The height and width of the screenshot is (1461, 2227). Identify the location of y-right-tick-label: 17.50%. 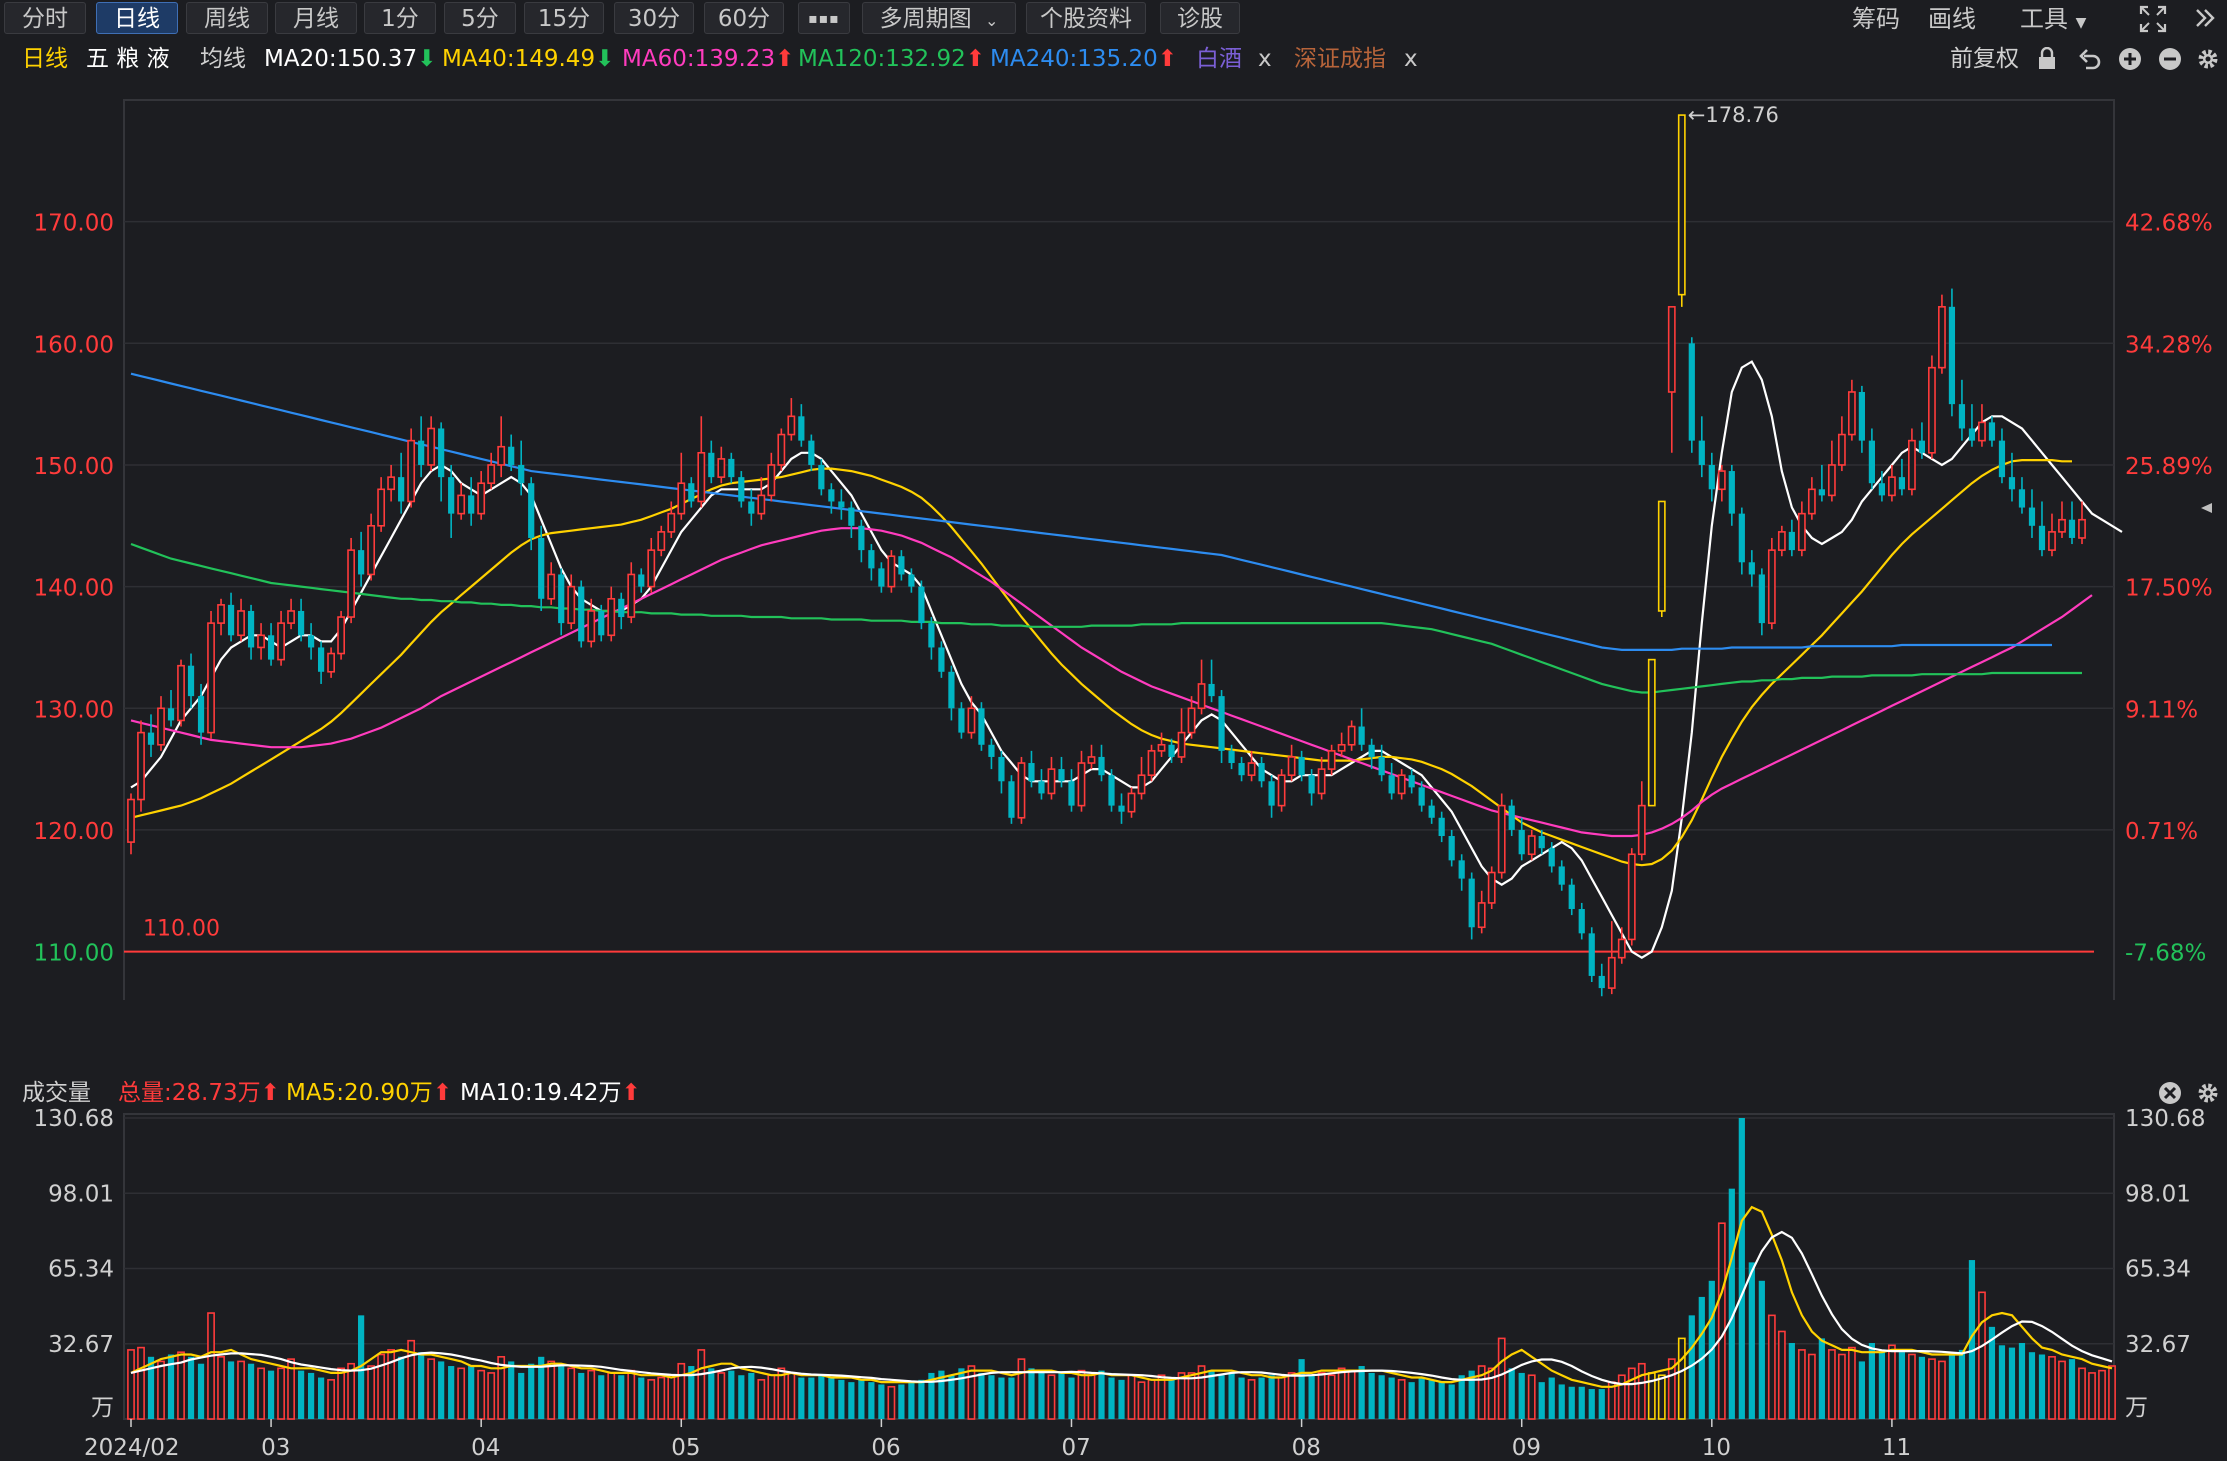
(2169, 589).